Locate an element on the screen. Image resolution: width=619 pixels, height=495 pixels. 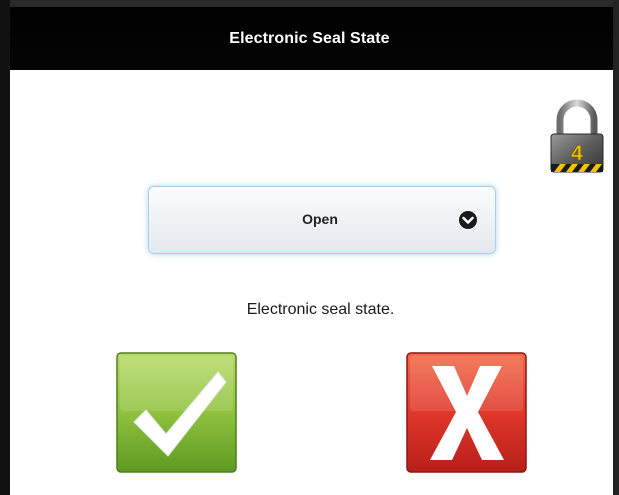
chevron-down-icon is located at coordinates (468, 220).